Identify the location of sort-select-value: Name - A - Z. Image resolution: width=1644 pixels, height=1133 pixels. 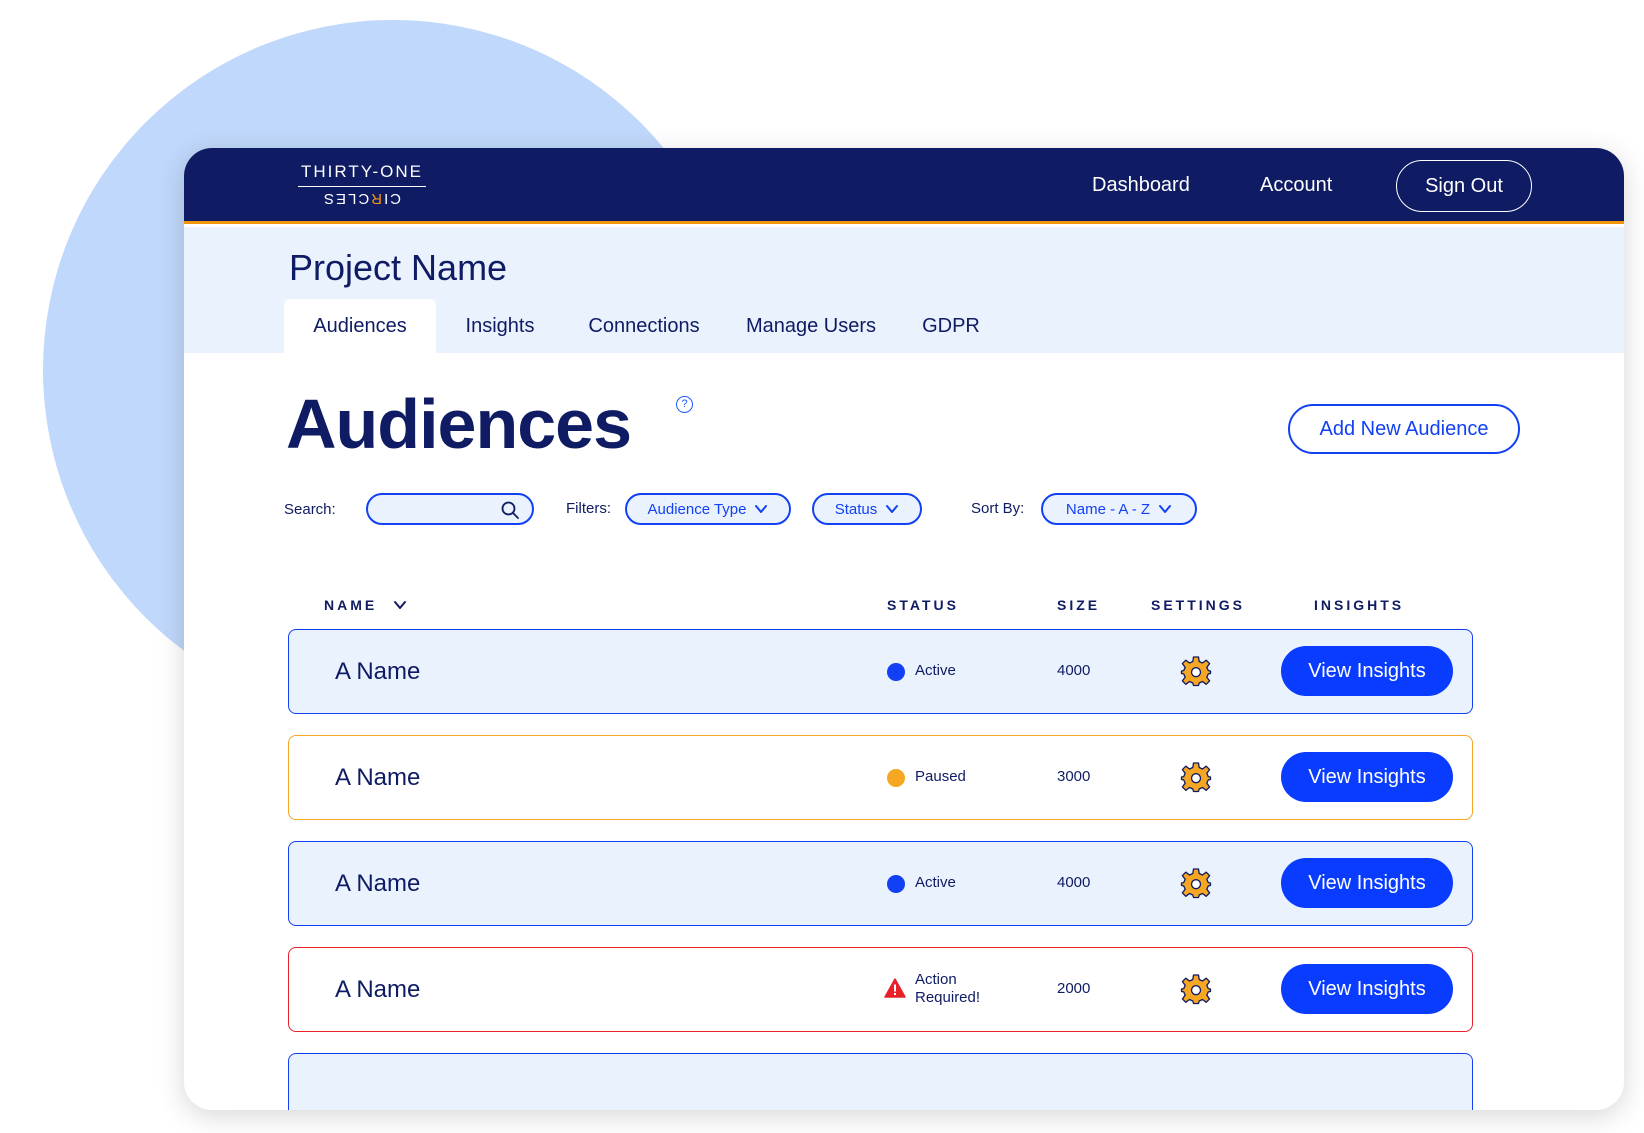
(1108, 509).